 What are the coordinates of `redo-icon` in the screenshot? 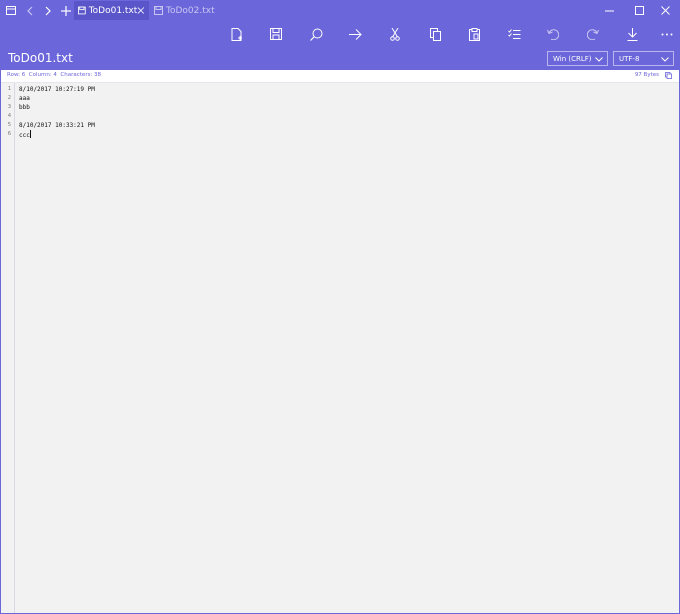 It's located at (593, 34).